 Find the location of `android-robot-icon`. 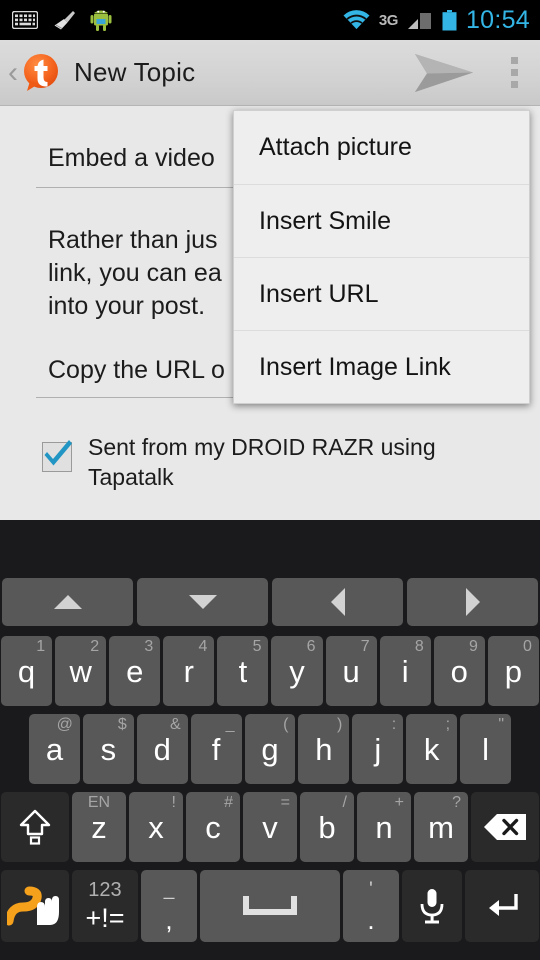

android-robot-icon is located at coordinates (101, 20).